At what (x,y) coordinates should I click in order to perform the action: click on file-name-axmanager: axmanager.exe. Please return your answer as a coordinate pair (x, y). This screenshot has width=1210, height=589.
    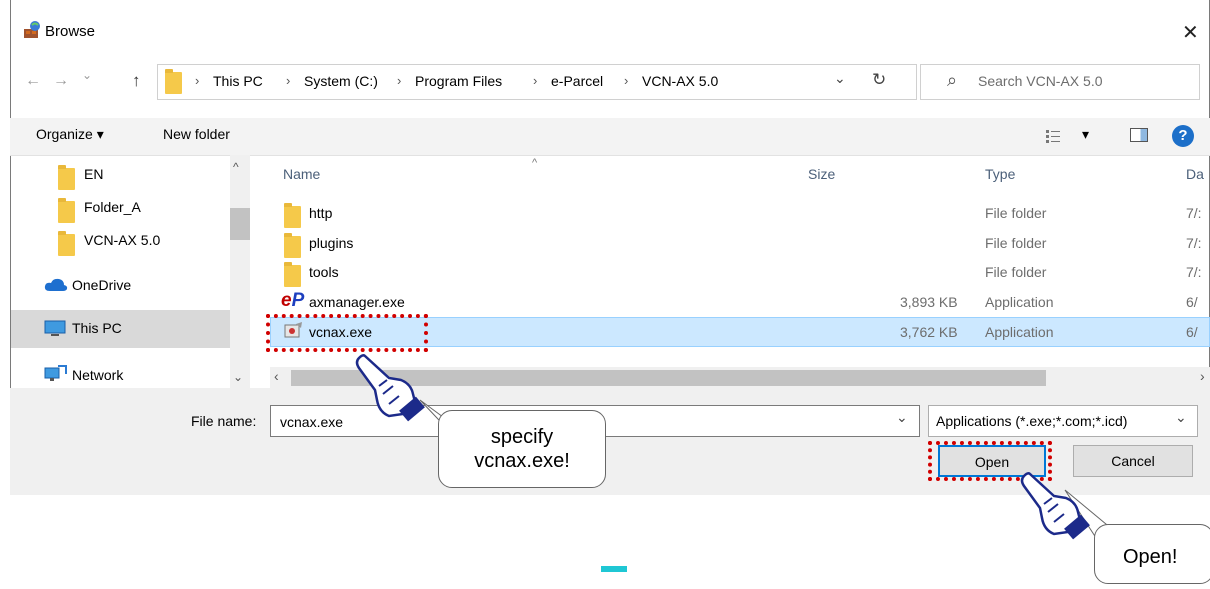
    Looking at the image, I should click on (357, 302).